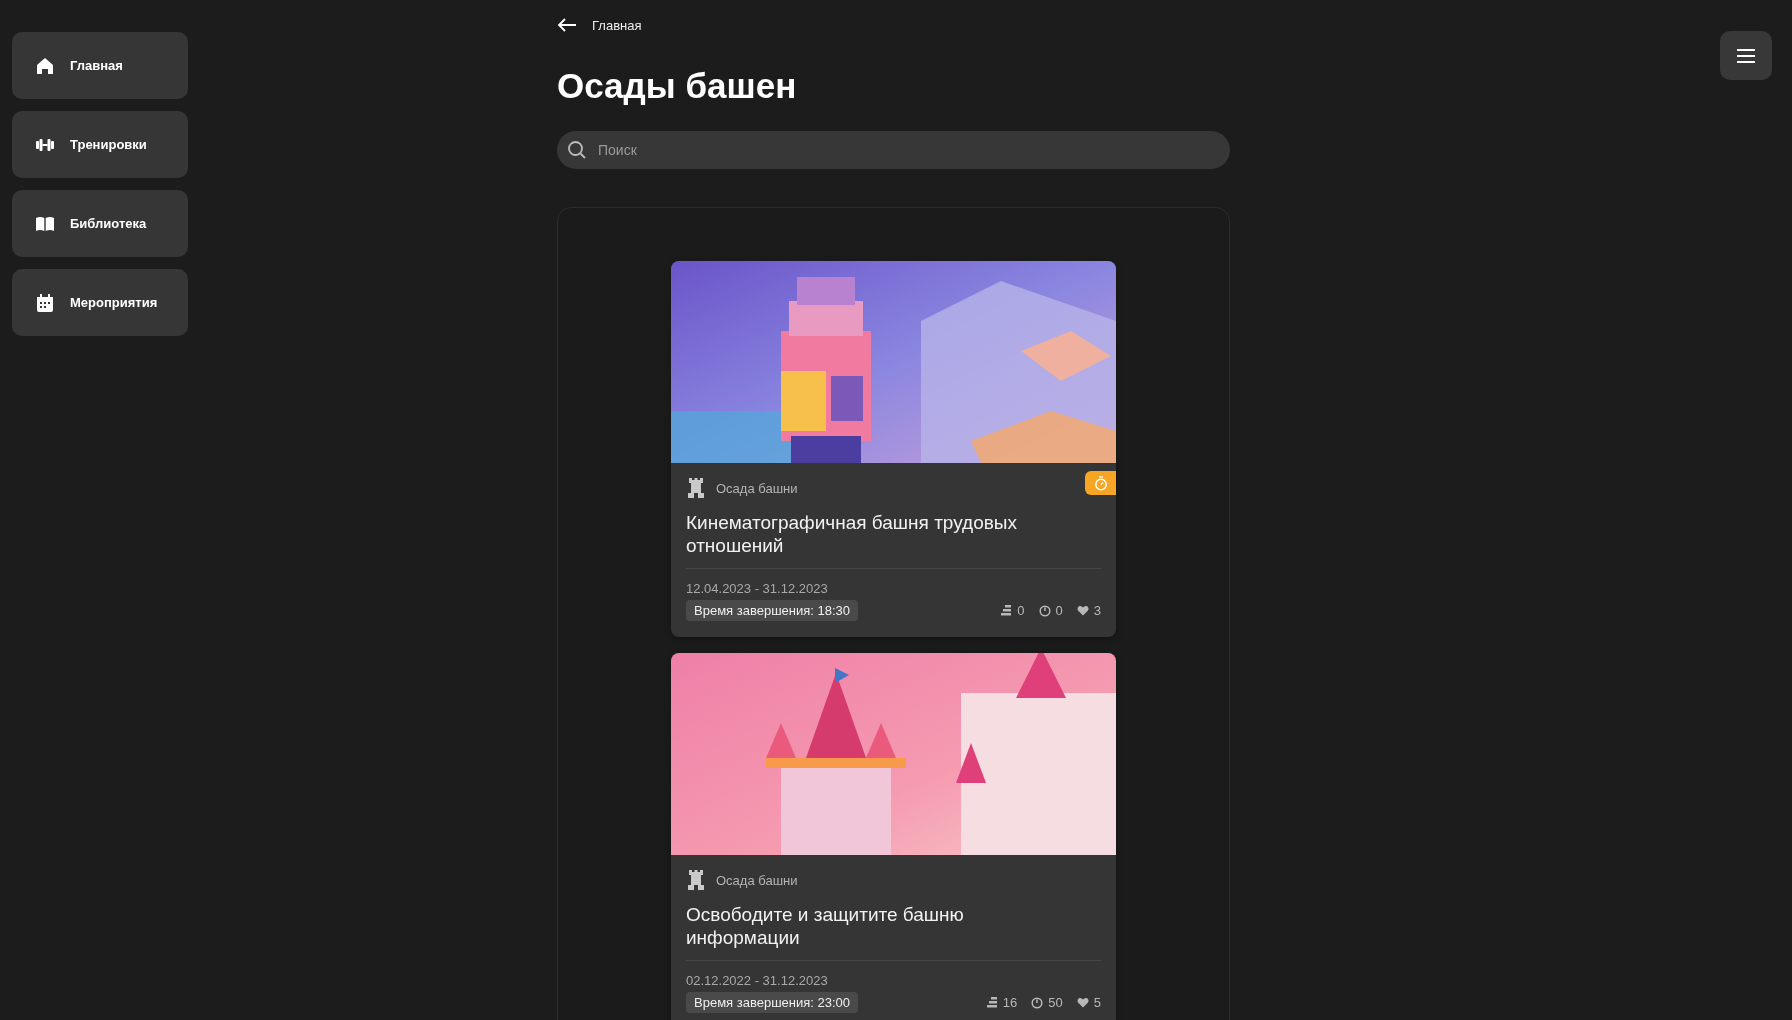  What do you see at coordinates (825, 926) in the screenshot?
I see `card-title: Освободите и защитите башню информации` at bounding box center [825, 926].